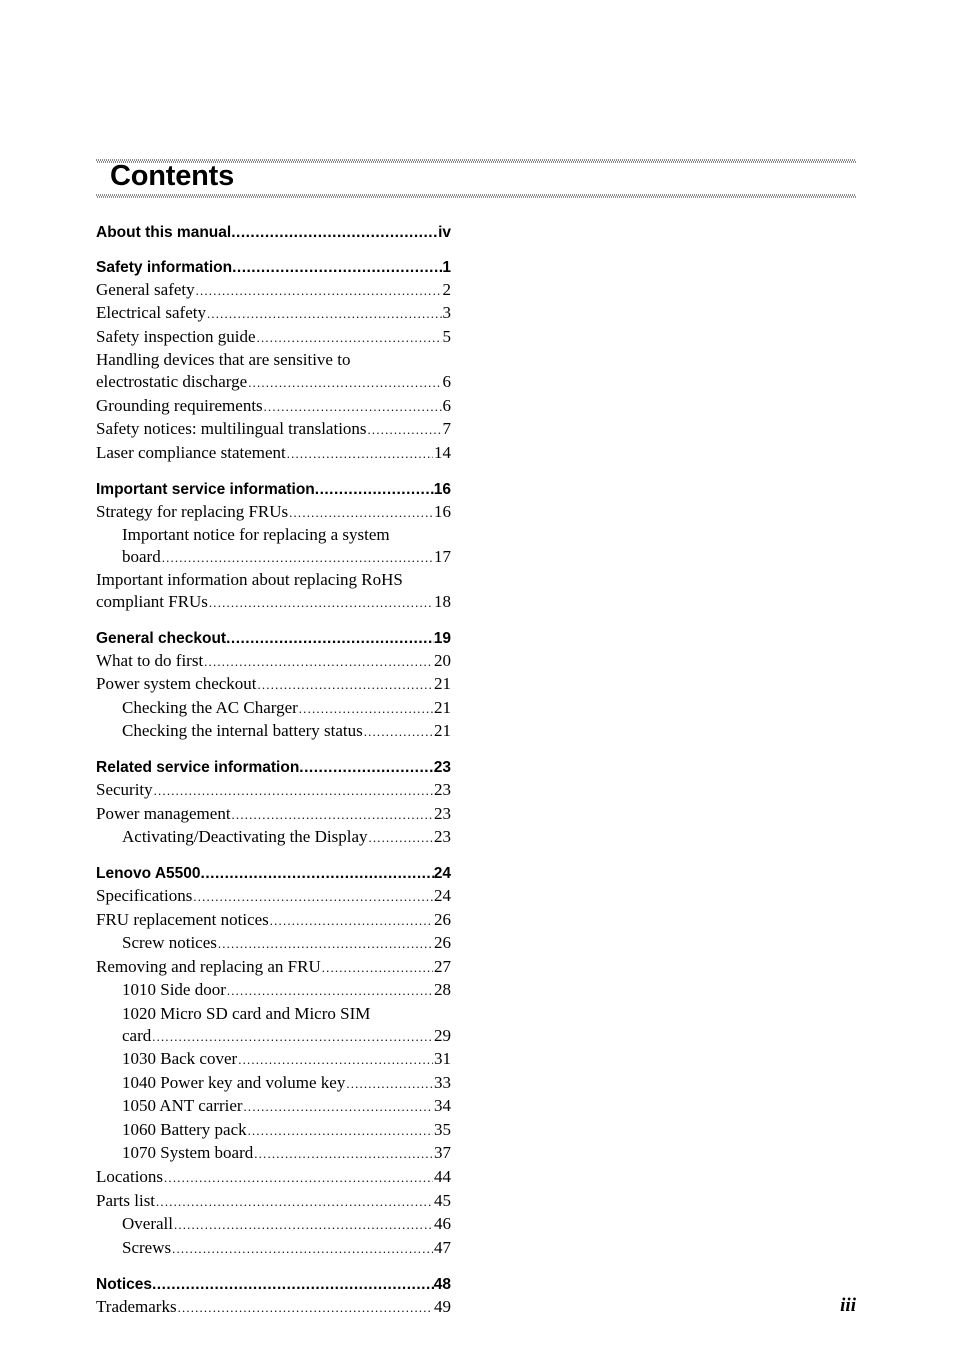 The width and height of the screenshot is (954, 1352). What do you see at coordinates (273, 791) in the screenshot?
I see `toc-entry: Security 23` at bounding box center [273, 791].